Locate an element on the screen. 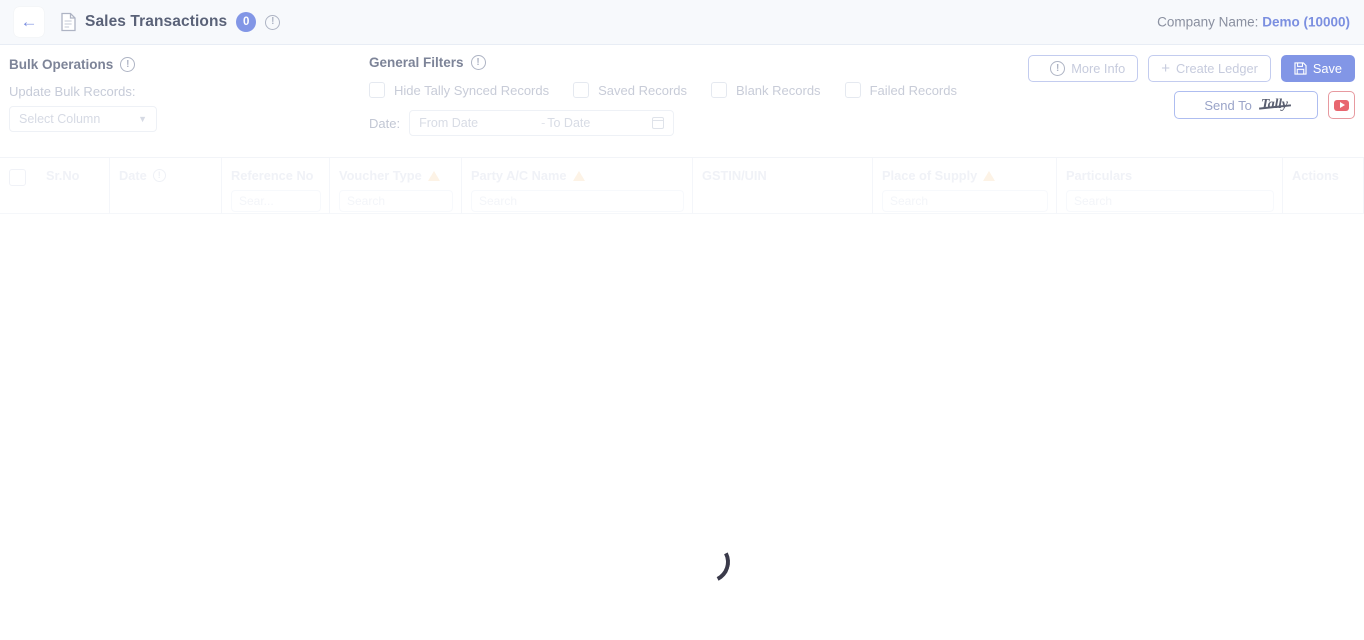  checkbox-label: Saved Records is located at coordinates (643, 90).